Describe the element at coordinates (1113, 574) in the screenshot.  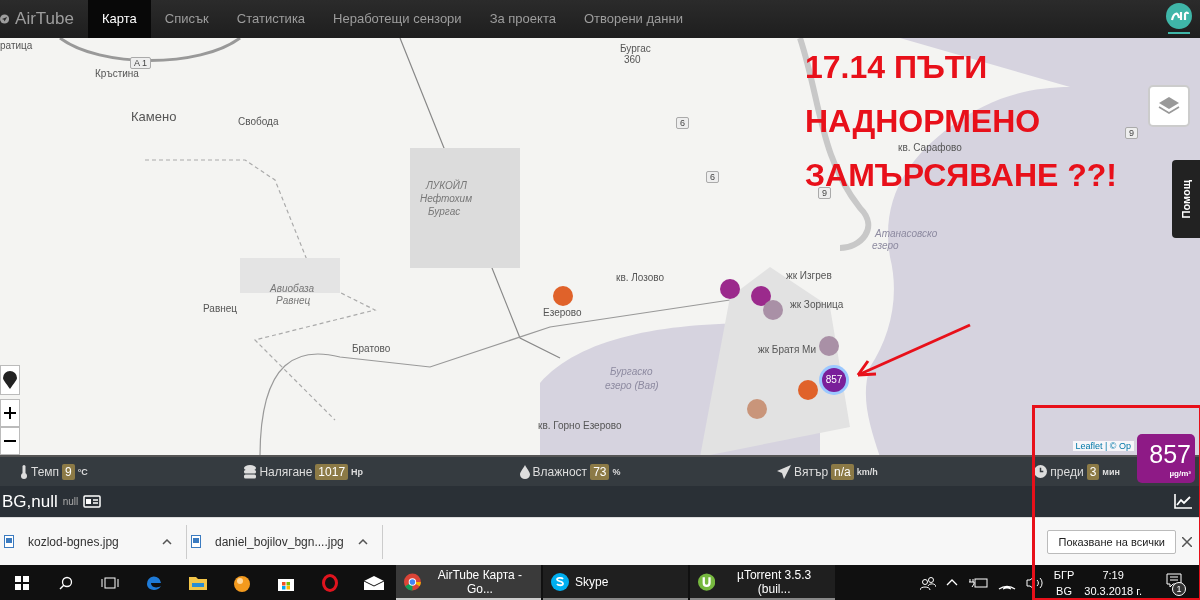
I see `clock-time: 7:19` at that location.